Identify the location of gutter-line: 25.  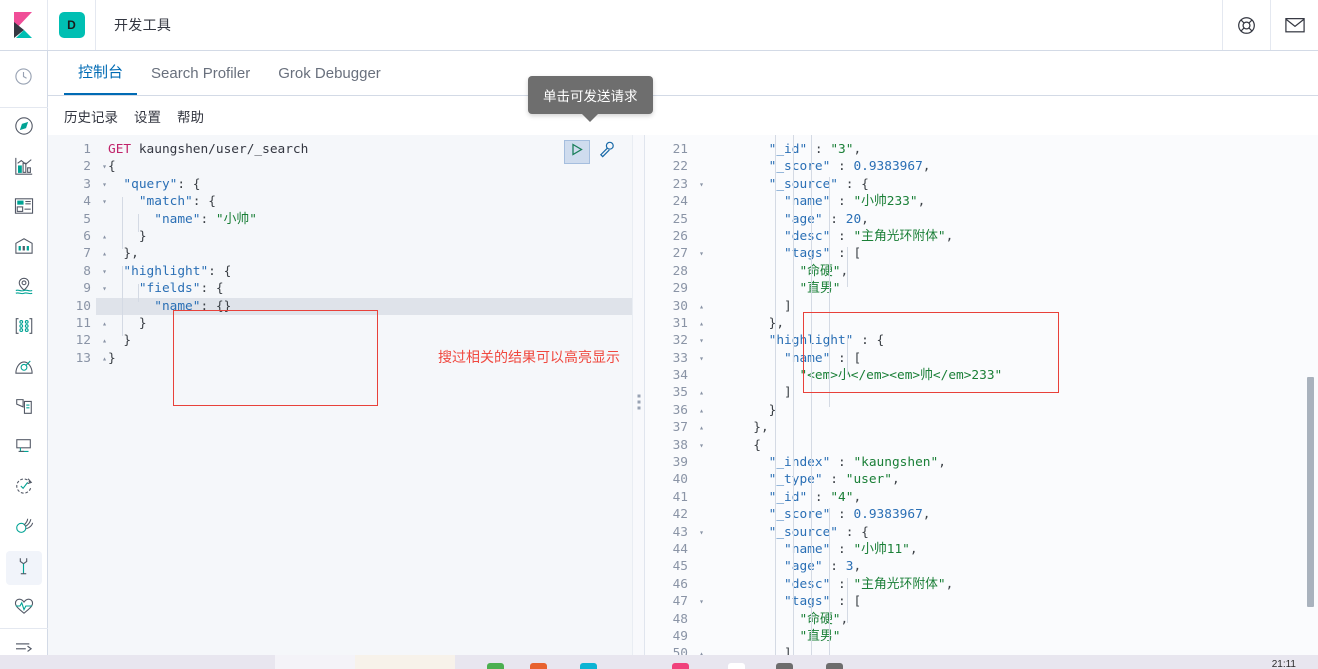
(669, 219).